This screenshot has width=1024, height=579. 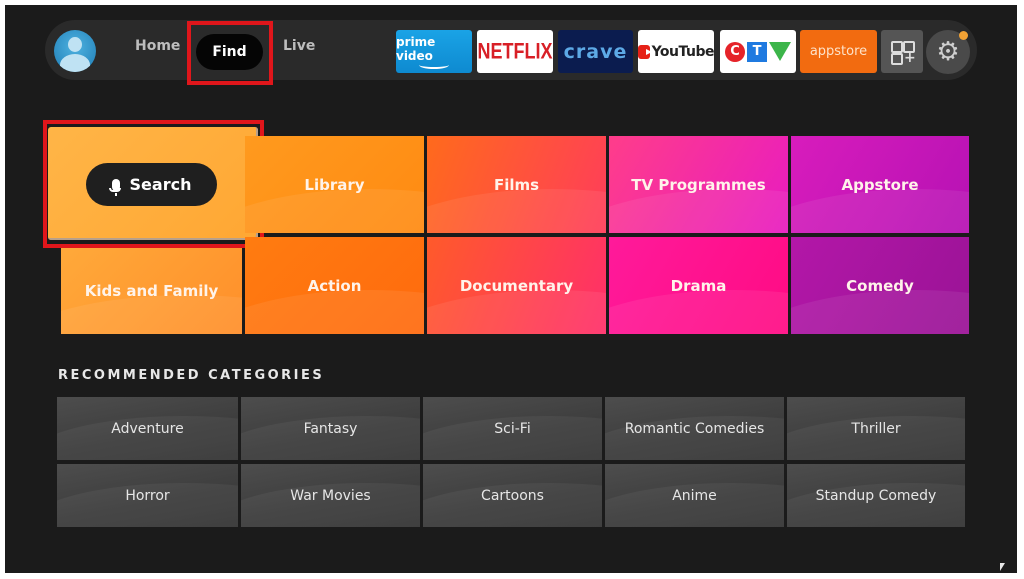 I want to click on rec-war-movies: War Movies, so click(x=330, y=495).